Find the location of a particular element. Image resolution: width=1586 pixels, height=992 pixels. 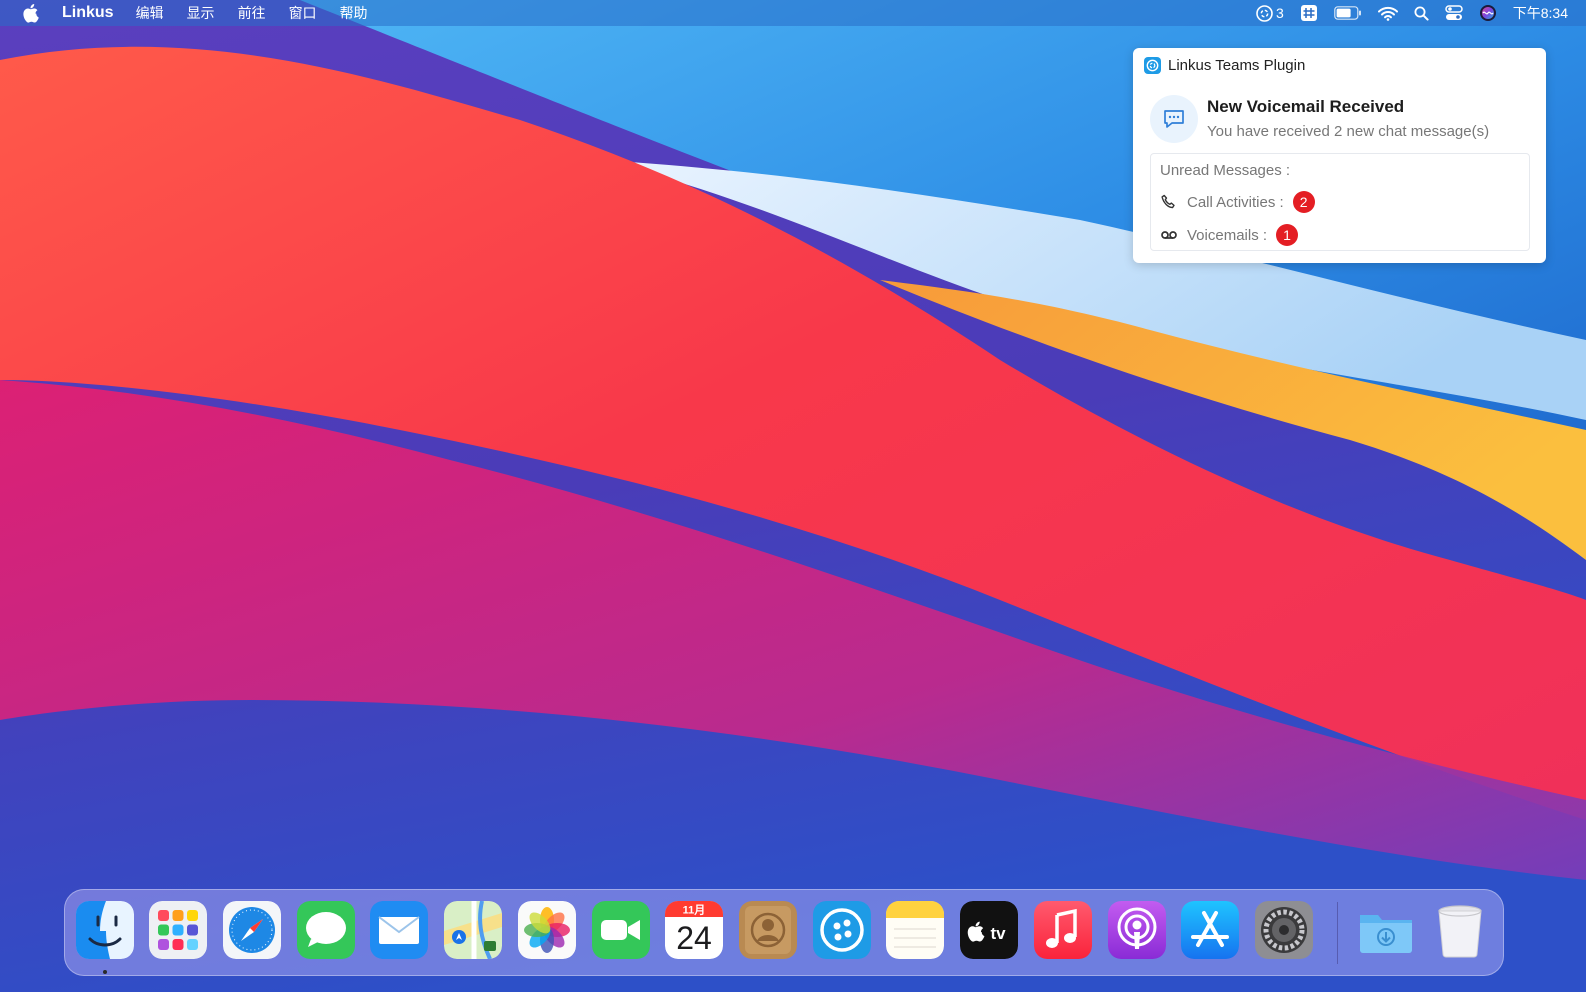

linkus-status-item: 3 is located at coordinates (1270, 13).